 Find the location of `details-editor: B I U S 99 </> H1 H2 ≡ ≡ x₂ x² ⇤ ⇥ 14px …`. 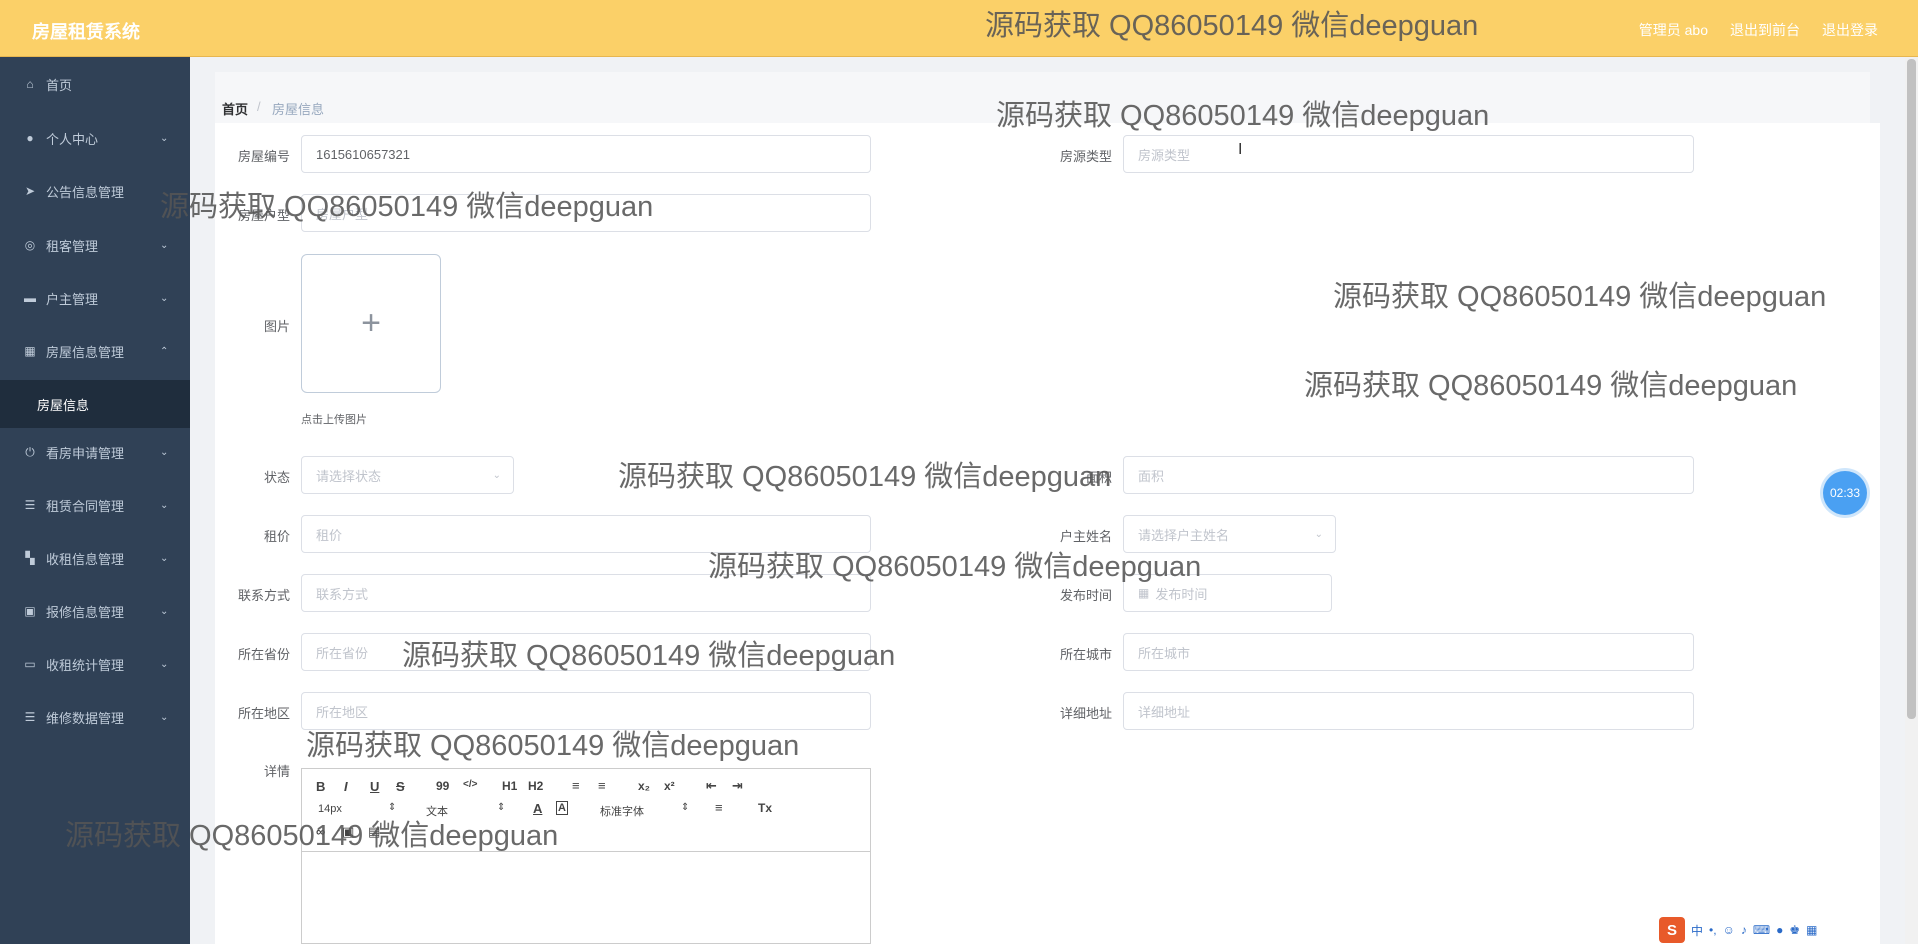

details-editor: B I U S 99 </> H1 H2 ≡ ≡ x₂ x² ⇤ ⇥ 14px … is located at coordinates (586, 856).